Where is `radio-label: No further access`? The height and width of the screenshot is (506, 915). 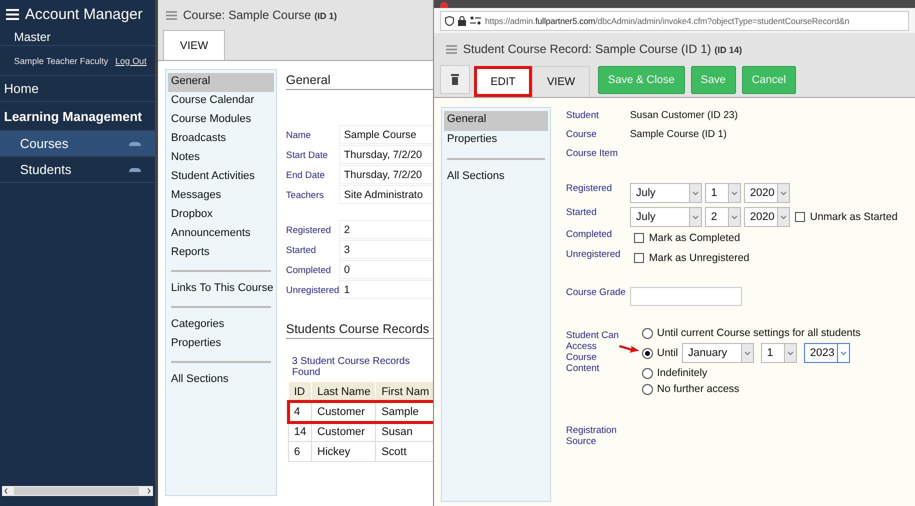 radio-label: No further access is located at coordinates (698, 389).